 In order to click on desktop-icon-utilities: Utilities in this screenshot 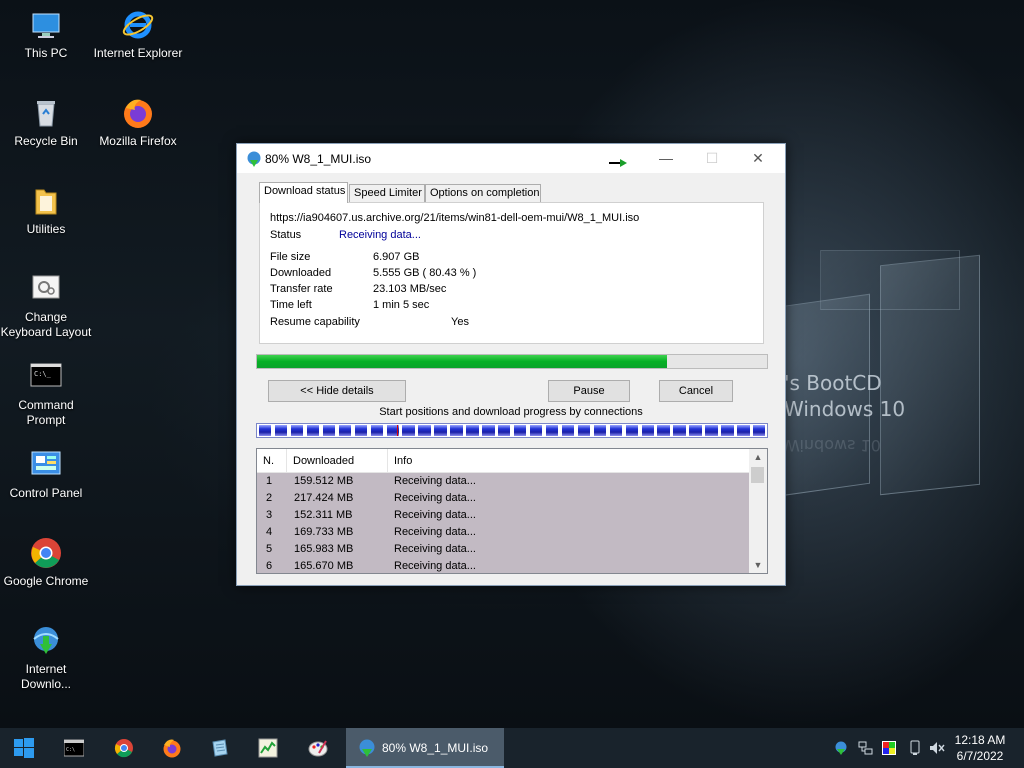, I will do `click(46, 210)`.